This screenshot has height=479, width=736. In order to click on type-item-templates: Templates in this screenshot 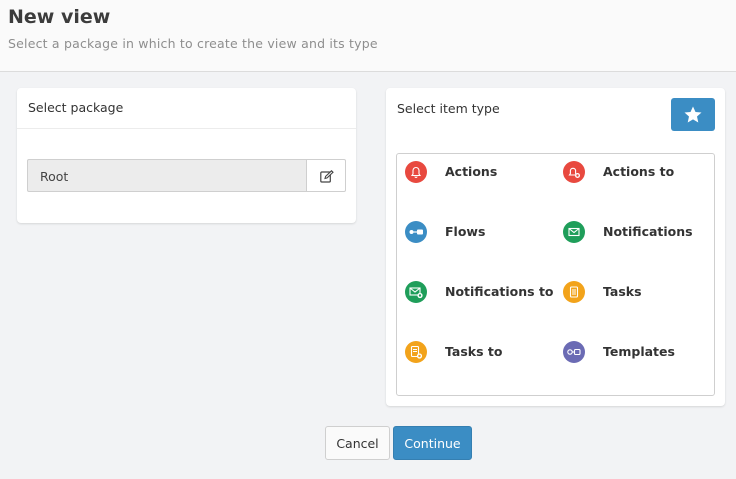, I will do `click(638, 356)`.